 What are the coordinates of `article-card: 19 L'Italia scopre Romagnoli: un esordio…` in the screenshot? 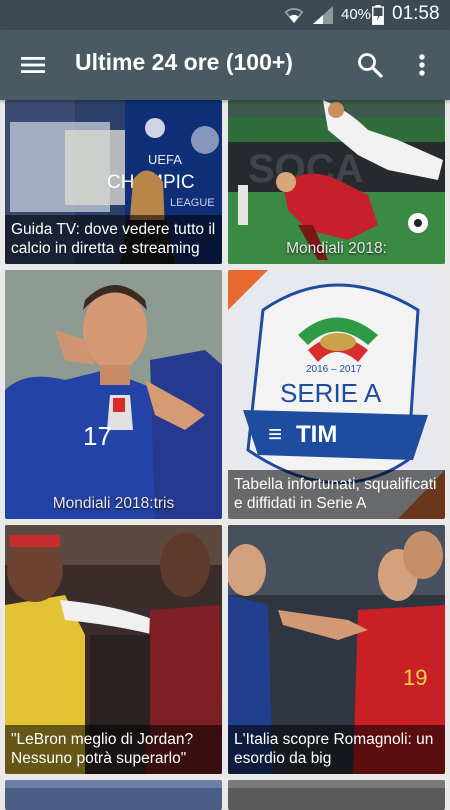 It's located at (336, 649).